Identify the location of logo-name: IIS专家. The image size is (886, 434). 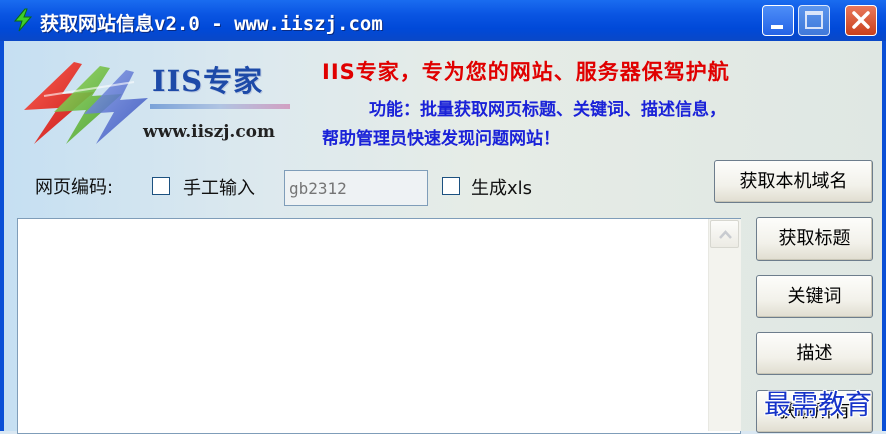
(208, 81).